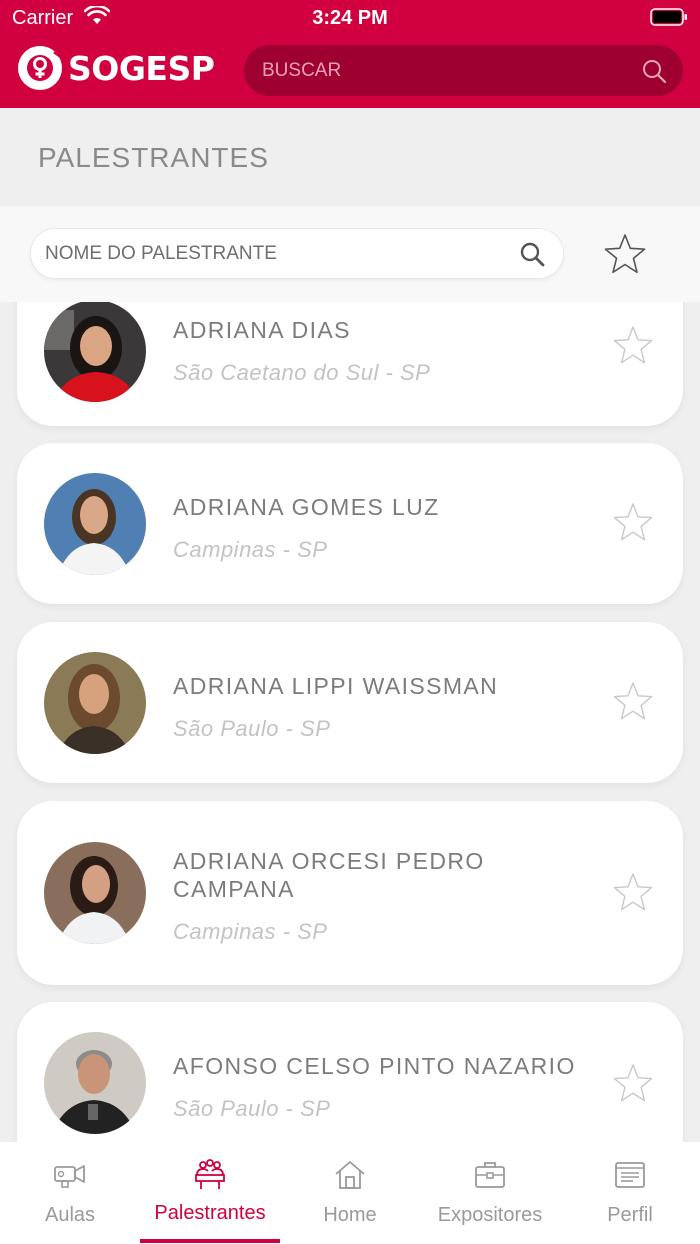 This screenshot has width=700, height=1244. Describe the element at coordinates (210, 1174) in the screenshot. I see `speakers-icon` at that location.